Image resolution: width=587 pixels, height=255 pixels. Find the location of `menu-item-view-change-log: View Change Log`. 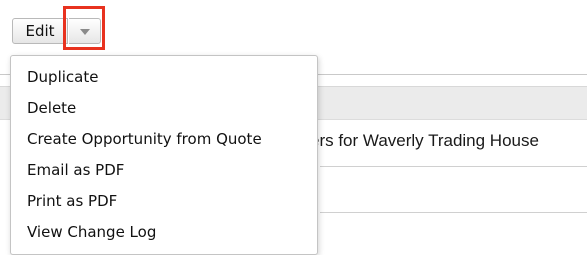

menu-item-view-change-log: View Change Log is located at coordinates (91, 232).